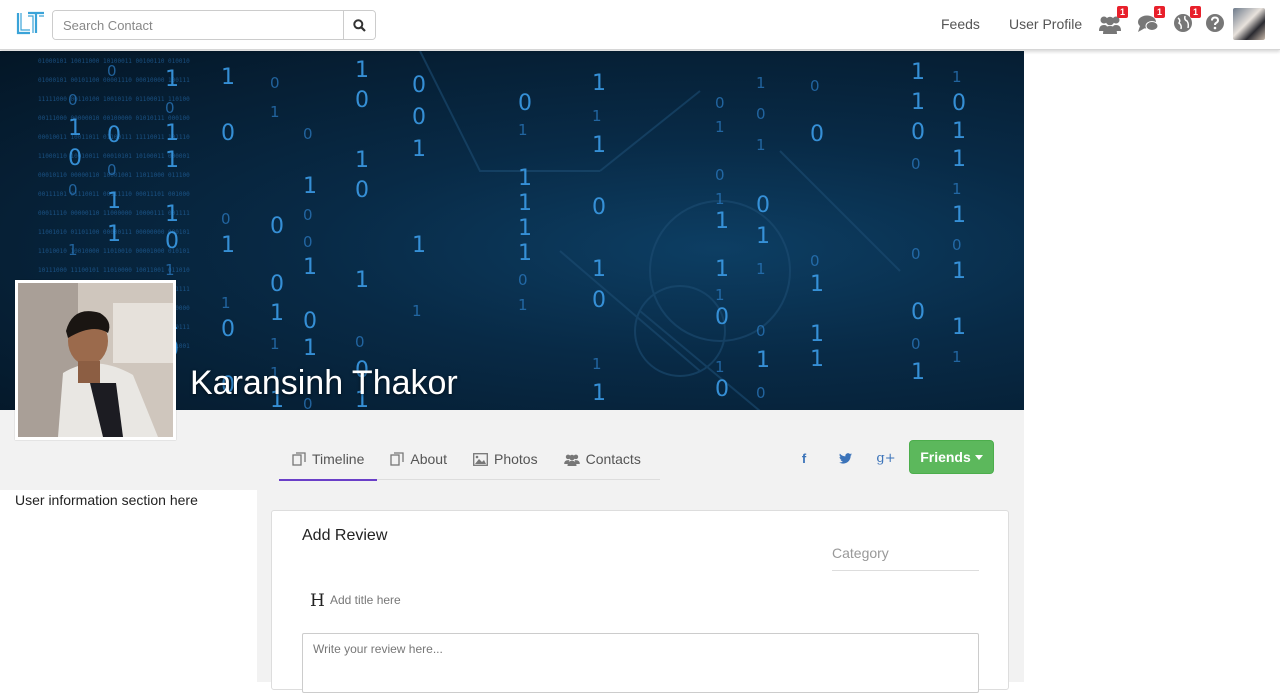 Image resolution: width=1280 pixels, height=693 pixels. I want to click on profile-photo, so click(95, 360).